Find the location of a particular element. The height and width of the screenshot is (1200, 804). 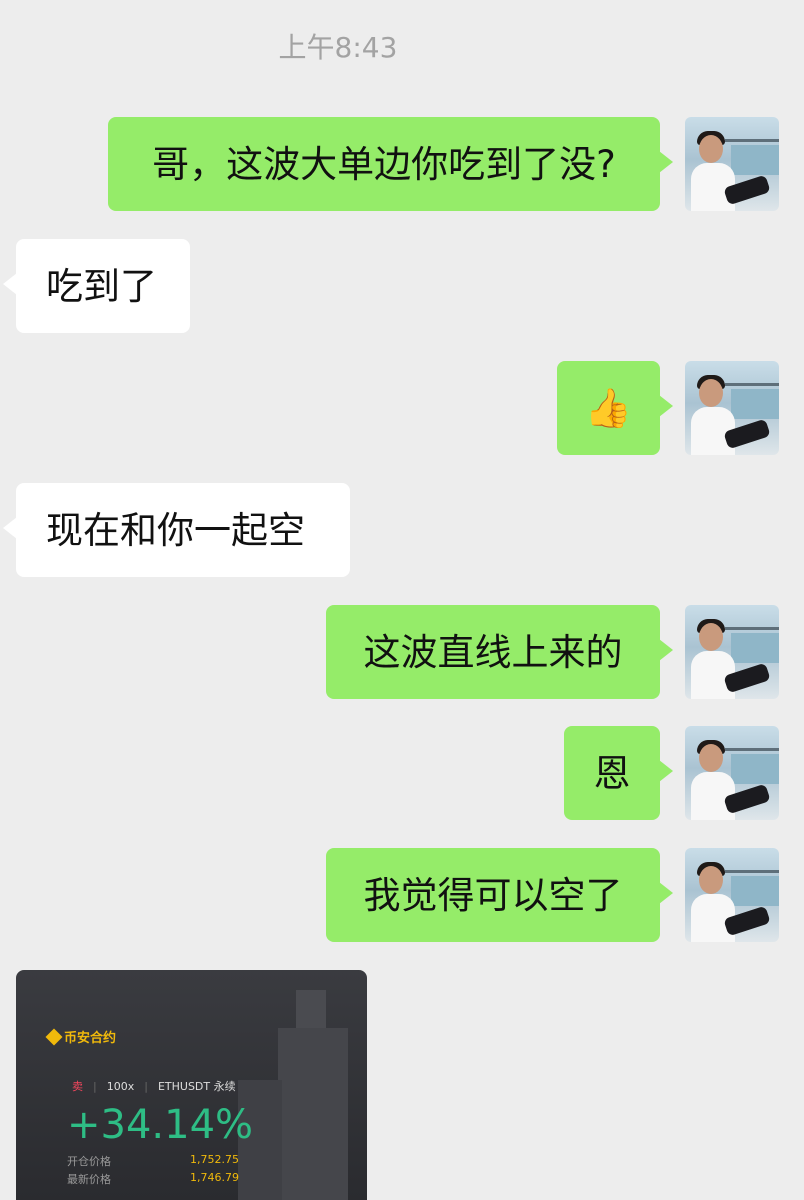

outgoing-message: 恩 is located at coordinates (618, 773).